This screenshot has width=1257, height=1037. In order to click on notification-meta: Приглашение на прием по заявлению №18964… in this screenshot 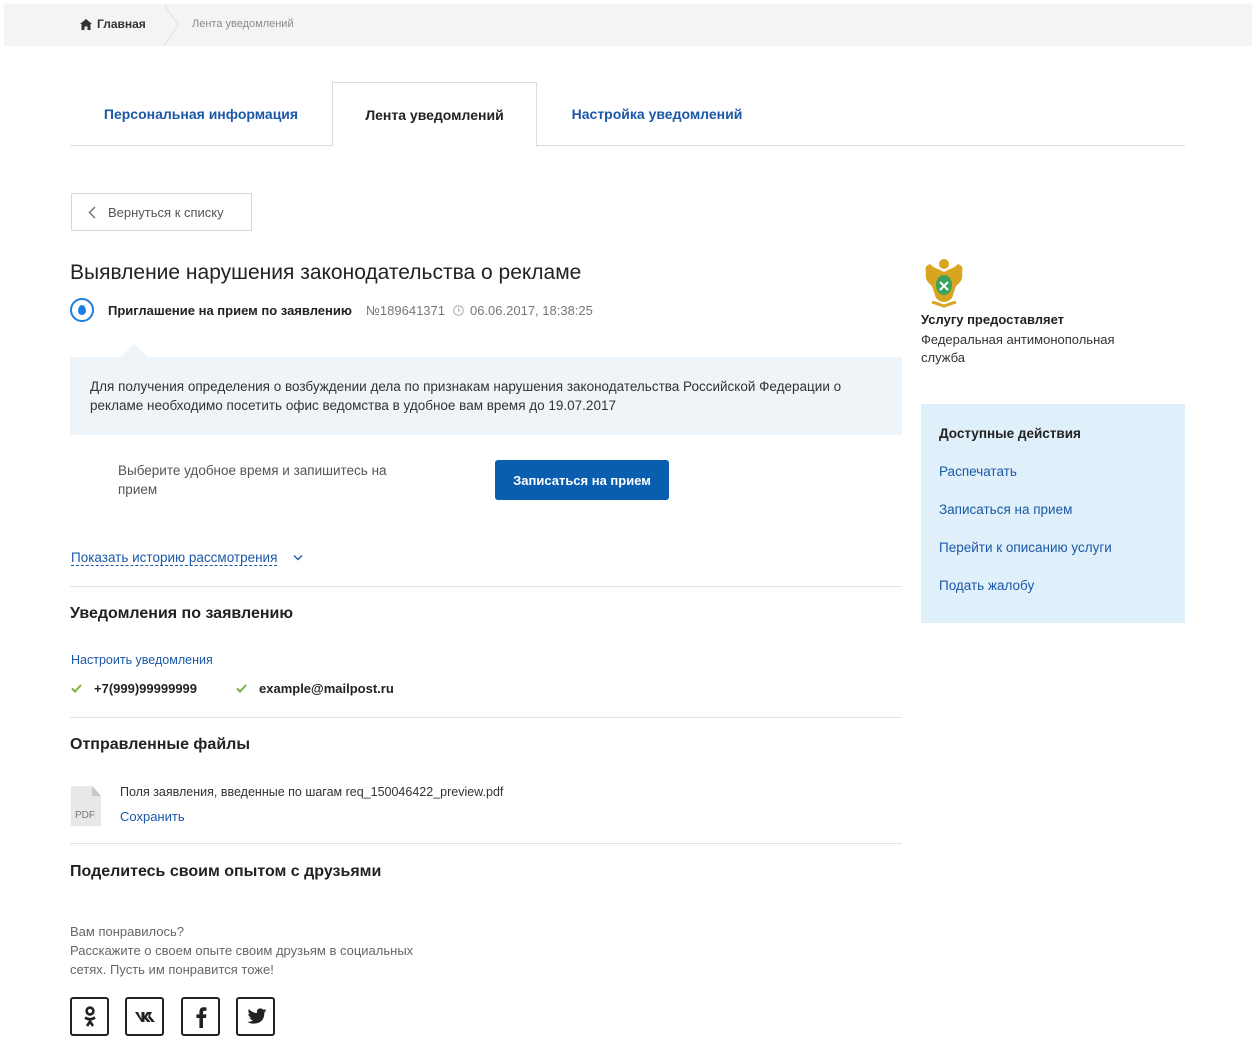, I will do `click(331, 310)`.